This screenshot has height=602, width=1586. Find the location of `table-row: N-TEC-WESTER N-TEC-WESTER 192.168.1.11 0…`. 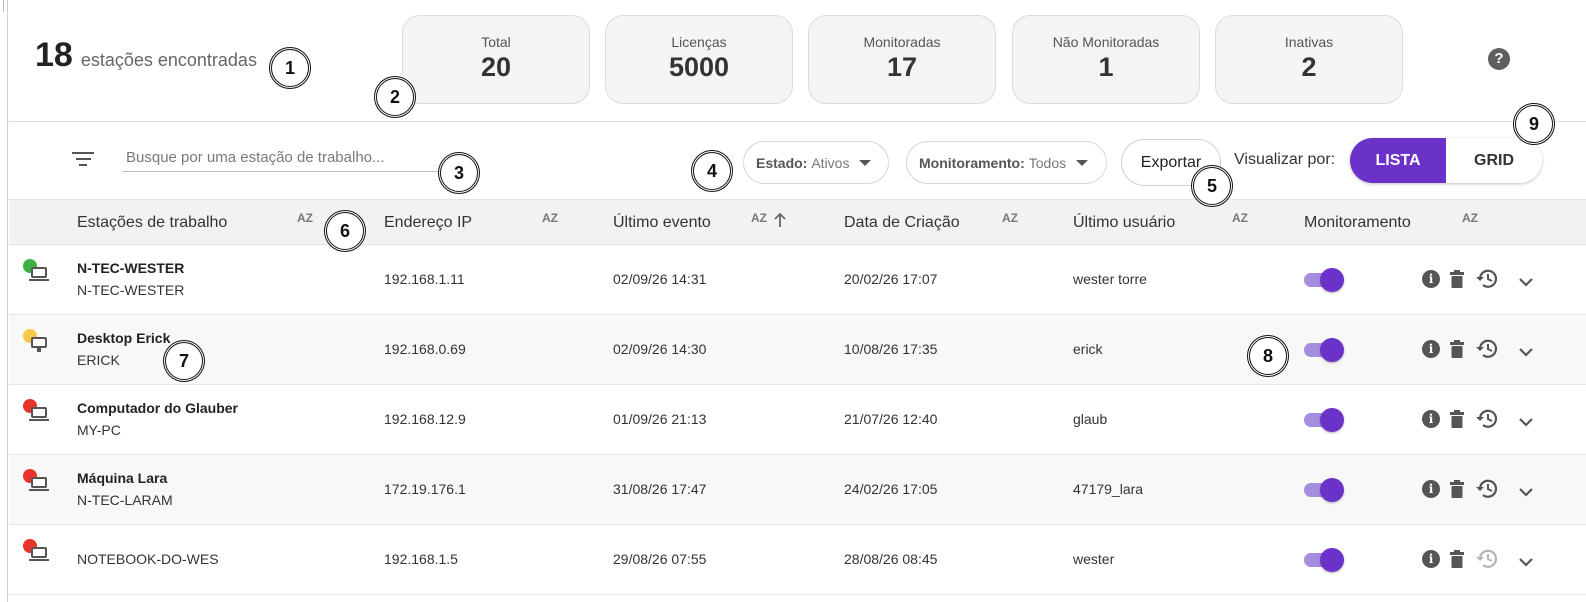

table-row: N-TEC-WESTER N-TEC-WESTER 192.168.1.11 0… is located at coordinates (797, 280).